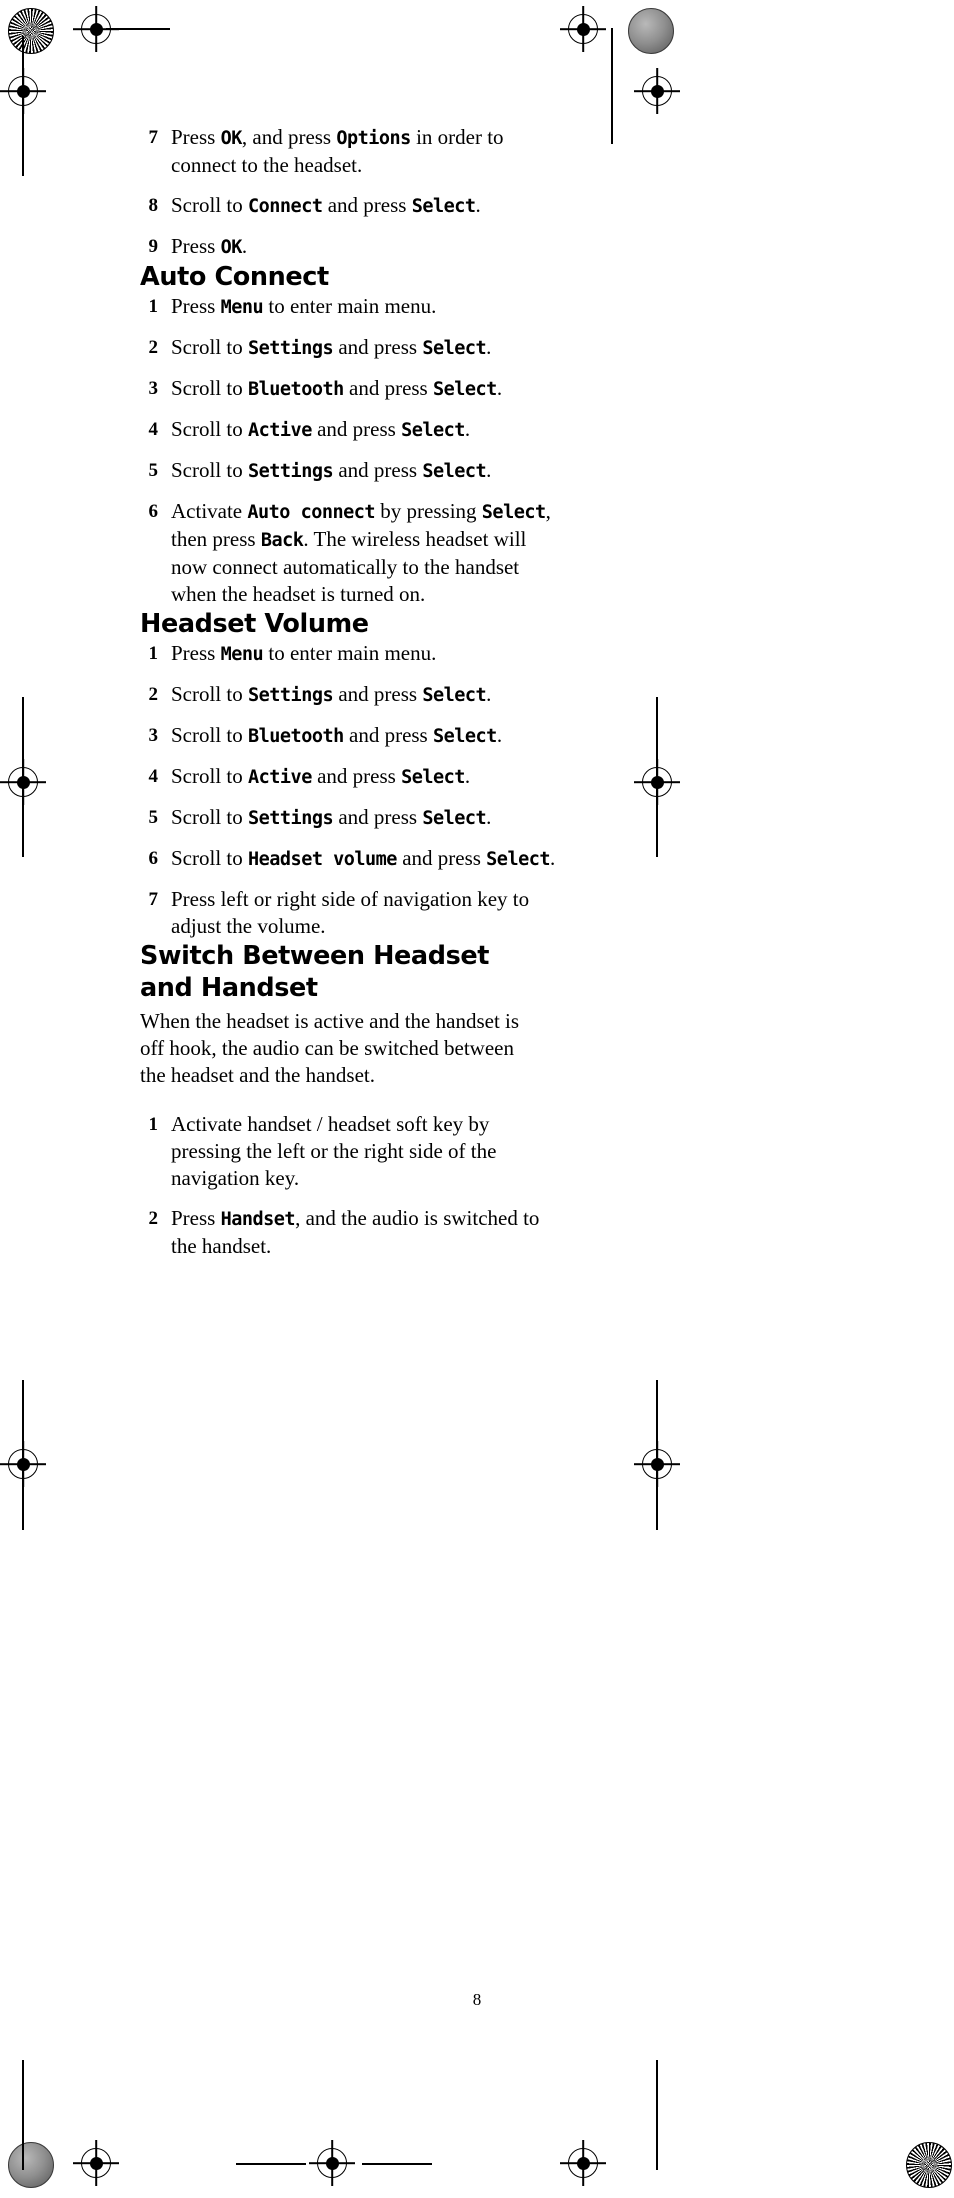 The height and width of the screenshot is (2198, 954). What do you see at coordinates (280, 430) in the screenshot?
I see `ui-term: Active` at bounding box center [280, 430].